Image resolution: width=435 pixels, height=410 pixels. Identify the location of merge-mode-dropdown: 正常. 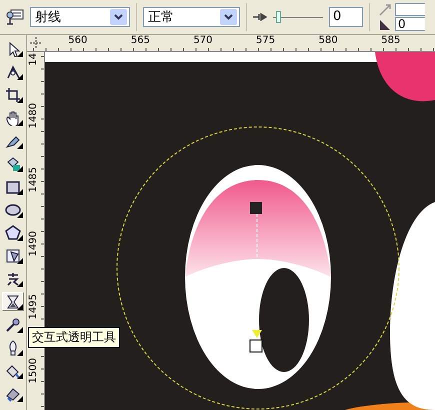
(191, 17).